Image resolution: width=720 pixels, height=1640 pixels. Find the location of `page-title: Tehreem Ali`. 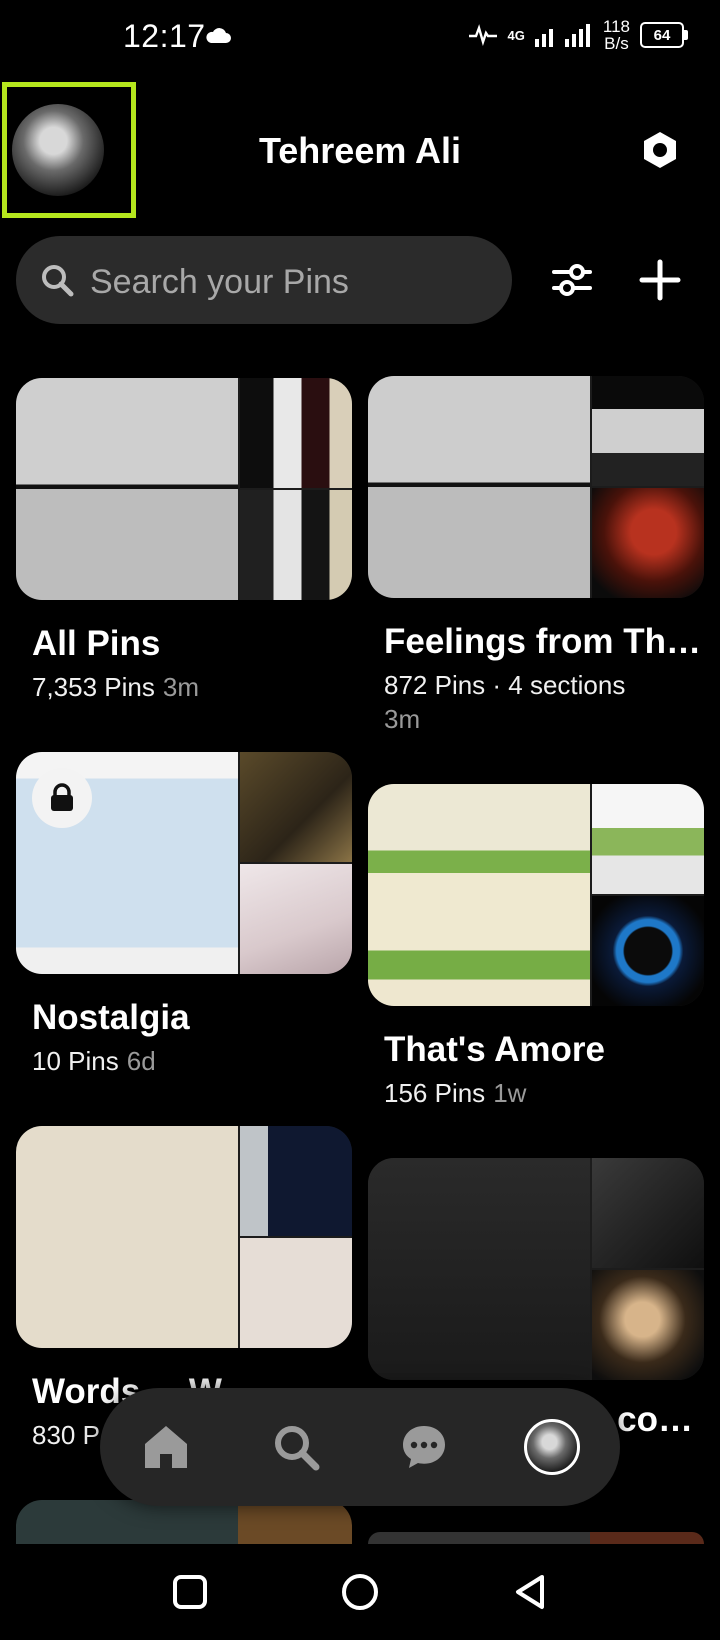

page-title: Tehreem Ali is located at coordinates (360, 150).